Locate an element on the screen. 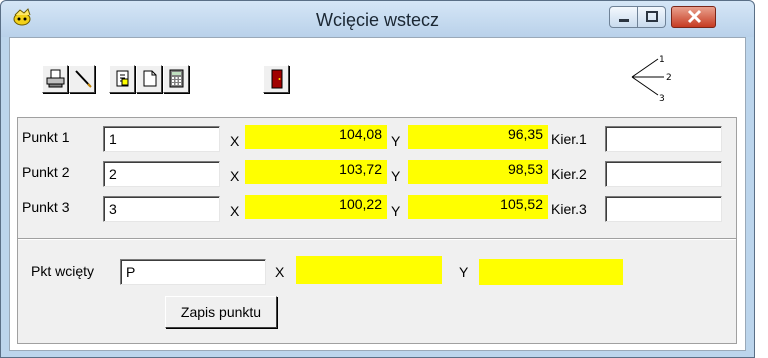 The height and width of the screenshot is (358, 768). print-button is located at coordinates (55, 79).